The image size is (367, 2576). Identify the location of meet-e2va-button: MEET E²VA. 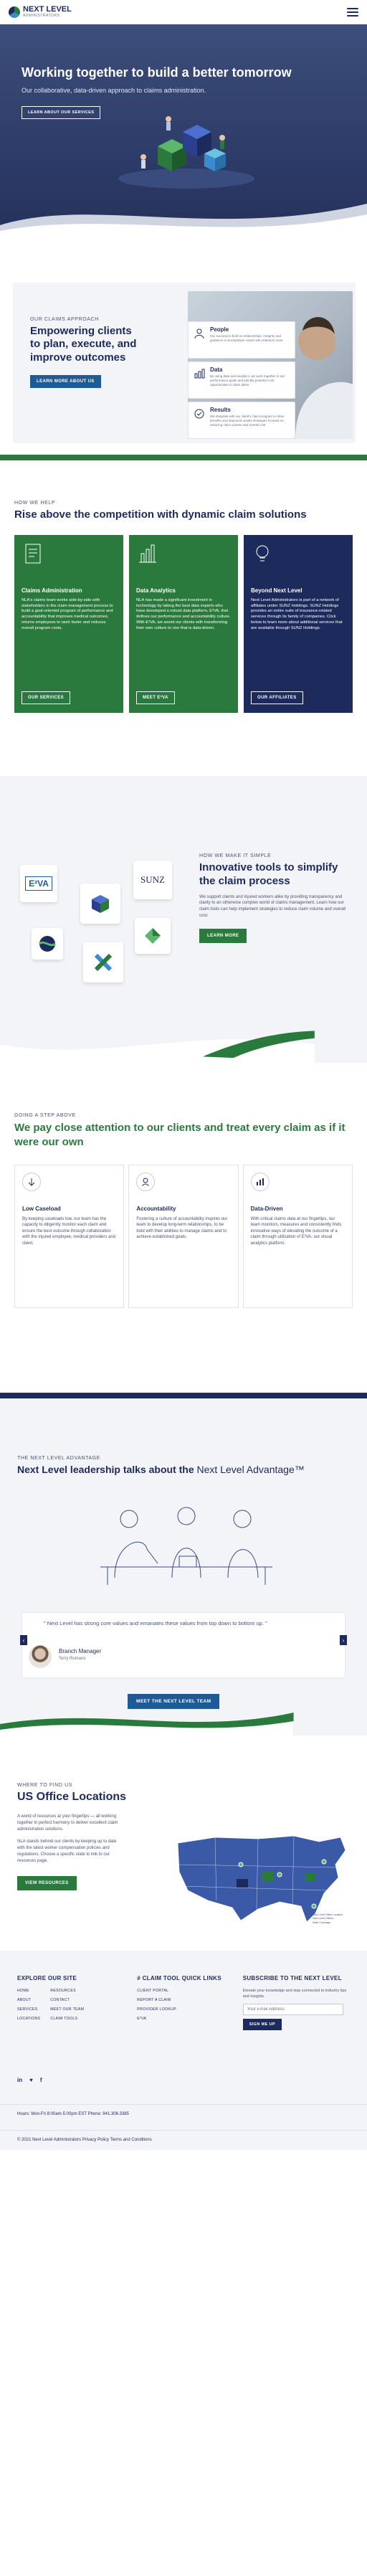
(155, 697).